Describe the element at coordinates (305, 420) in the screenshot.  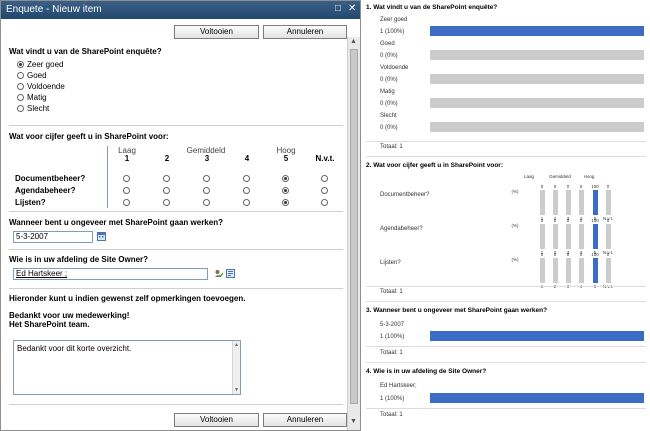
I see `cancel-button-bottom: Annuleren` at that location.